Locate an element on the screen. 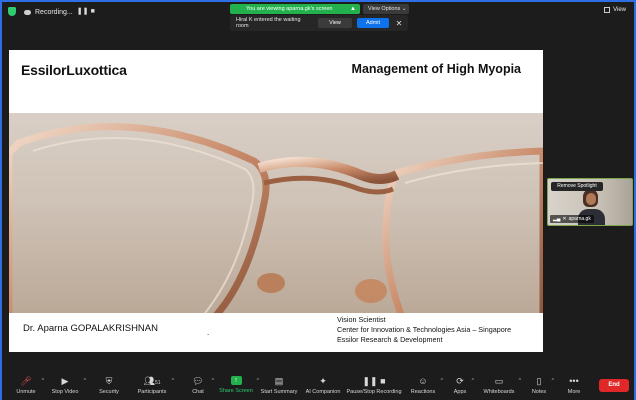  reactions-label: Reactions is located at coordinates (423, 392).